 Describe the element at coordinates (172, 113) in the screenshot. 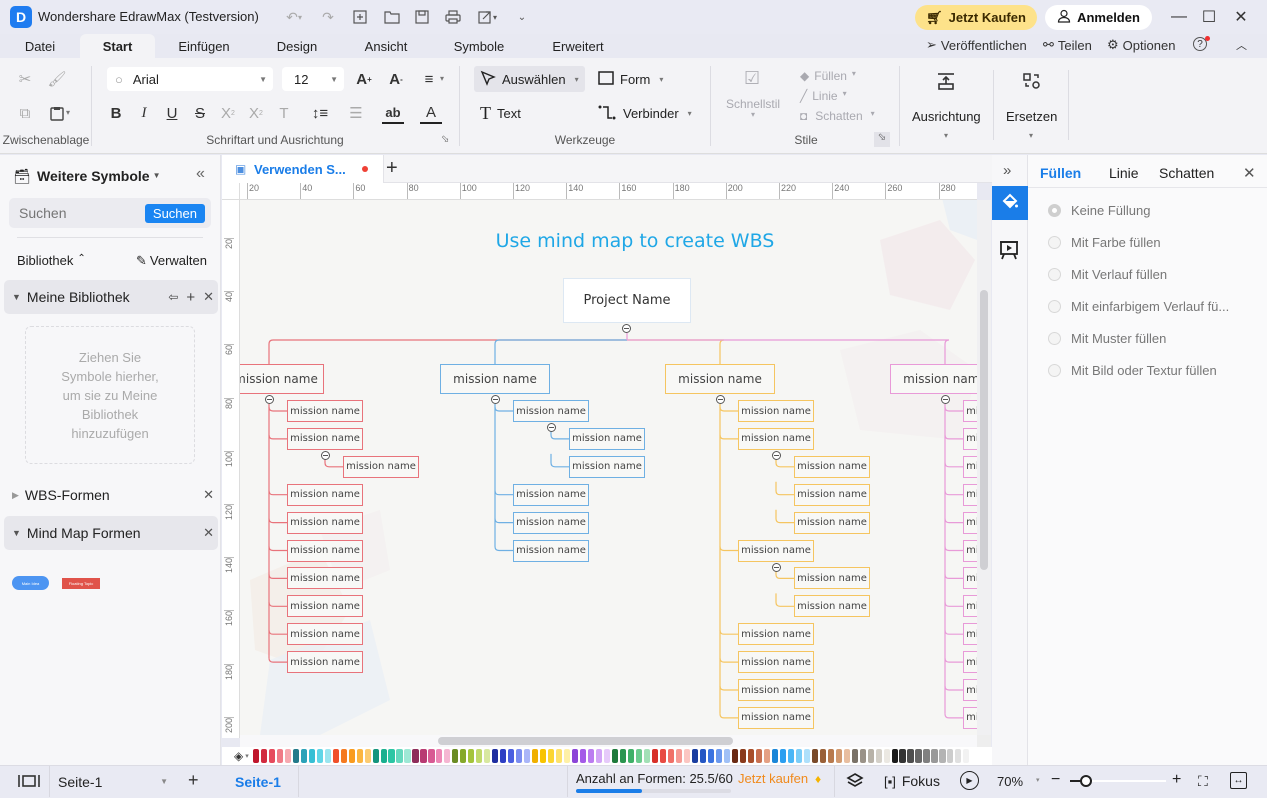

I see `underline-icon: U` at that location.